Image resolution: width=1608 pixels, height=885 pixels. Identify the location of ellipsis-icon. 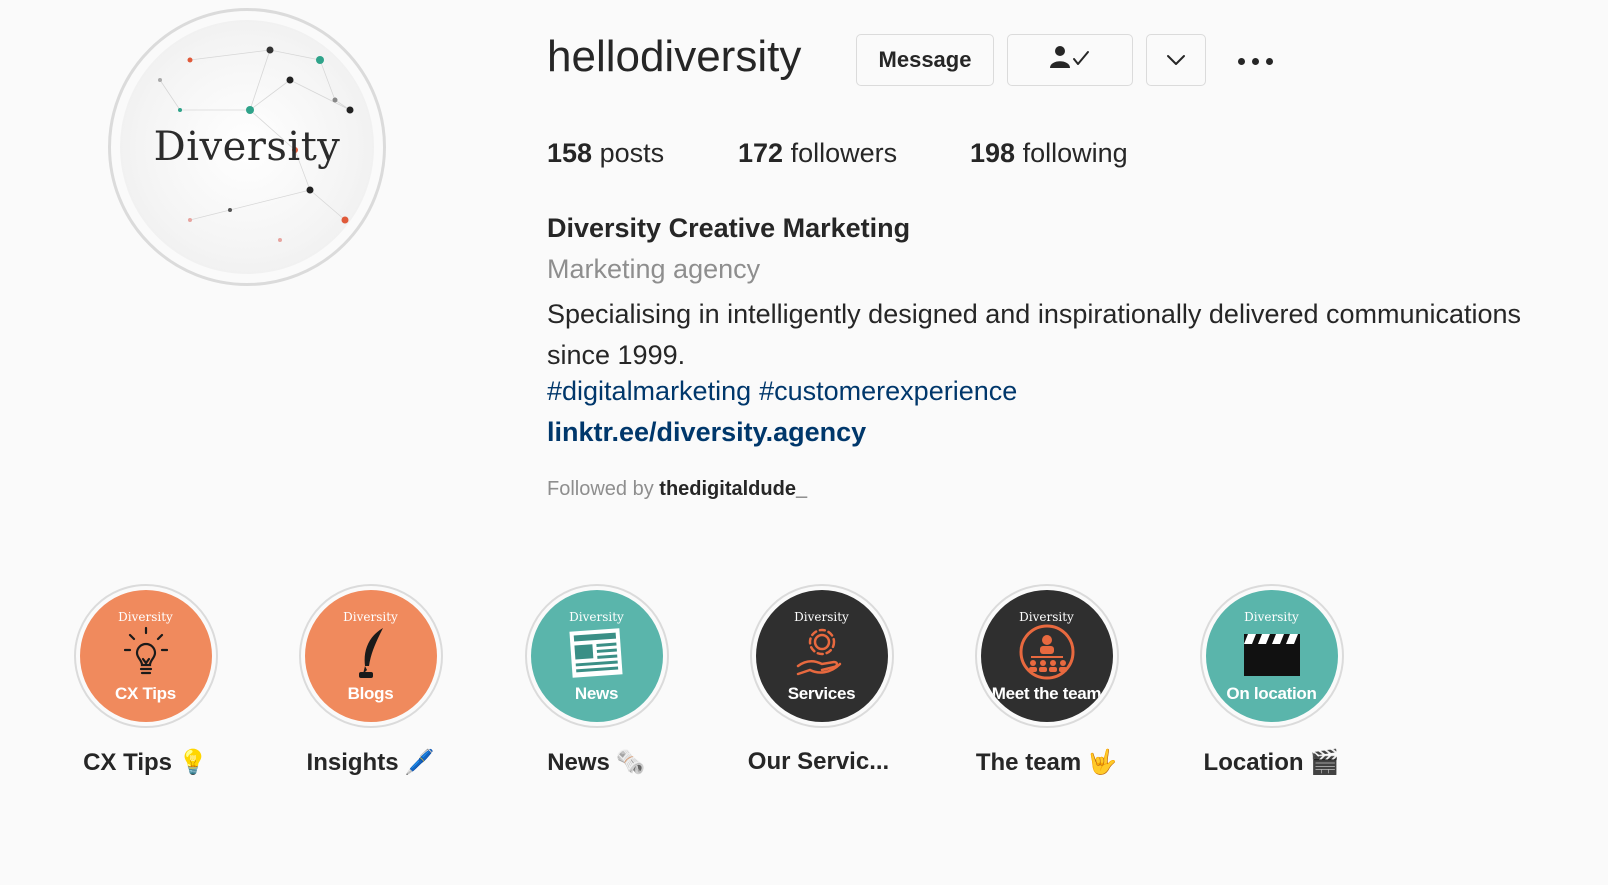
(1255, 61).